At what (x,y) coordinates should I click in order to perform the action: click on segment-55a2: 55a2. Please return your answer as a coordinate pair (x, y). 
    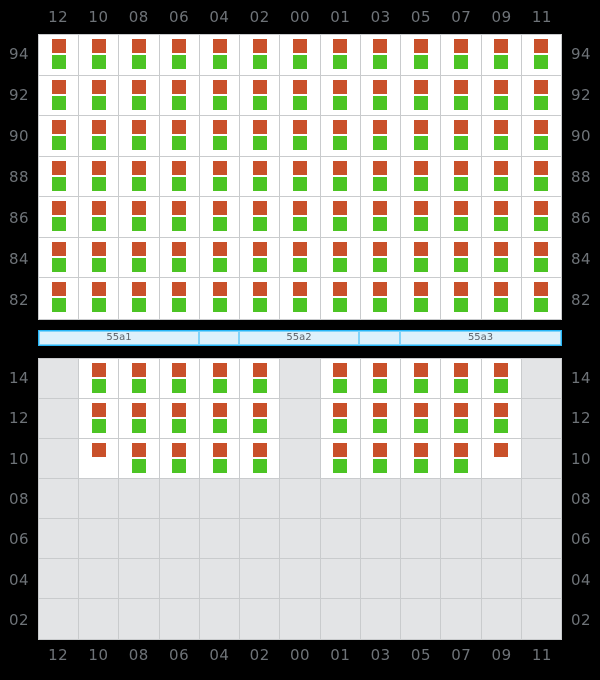
    Looking at the image, I should click on (299, 338).